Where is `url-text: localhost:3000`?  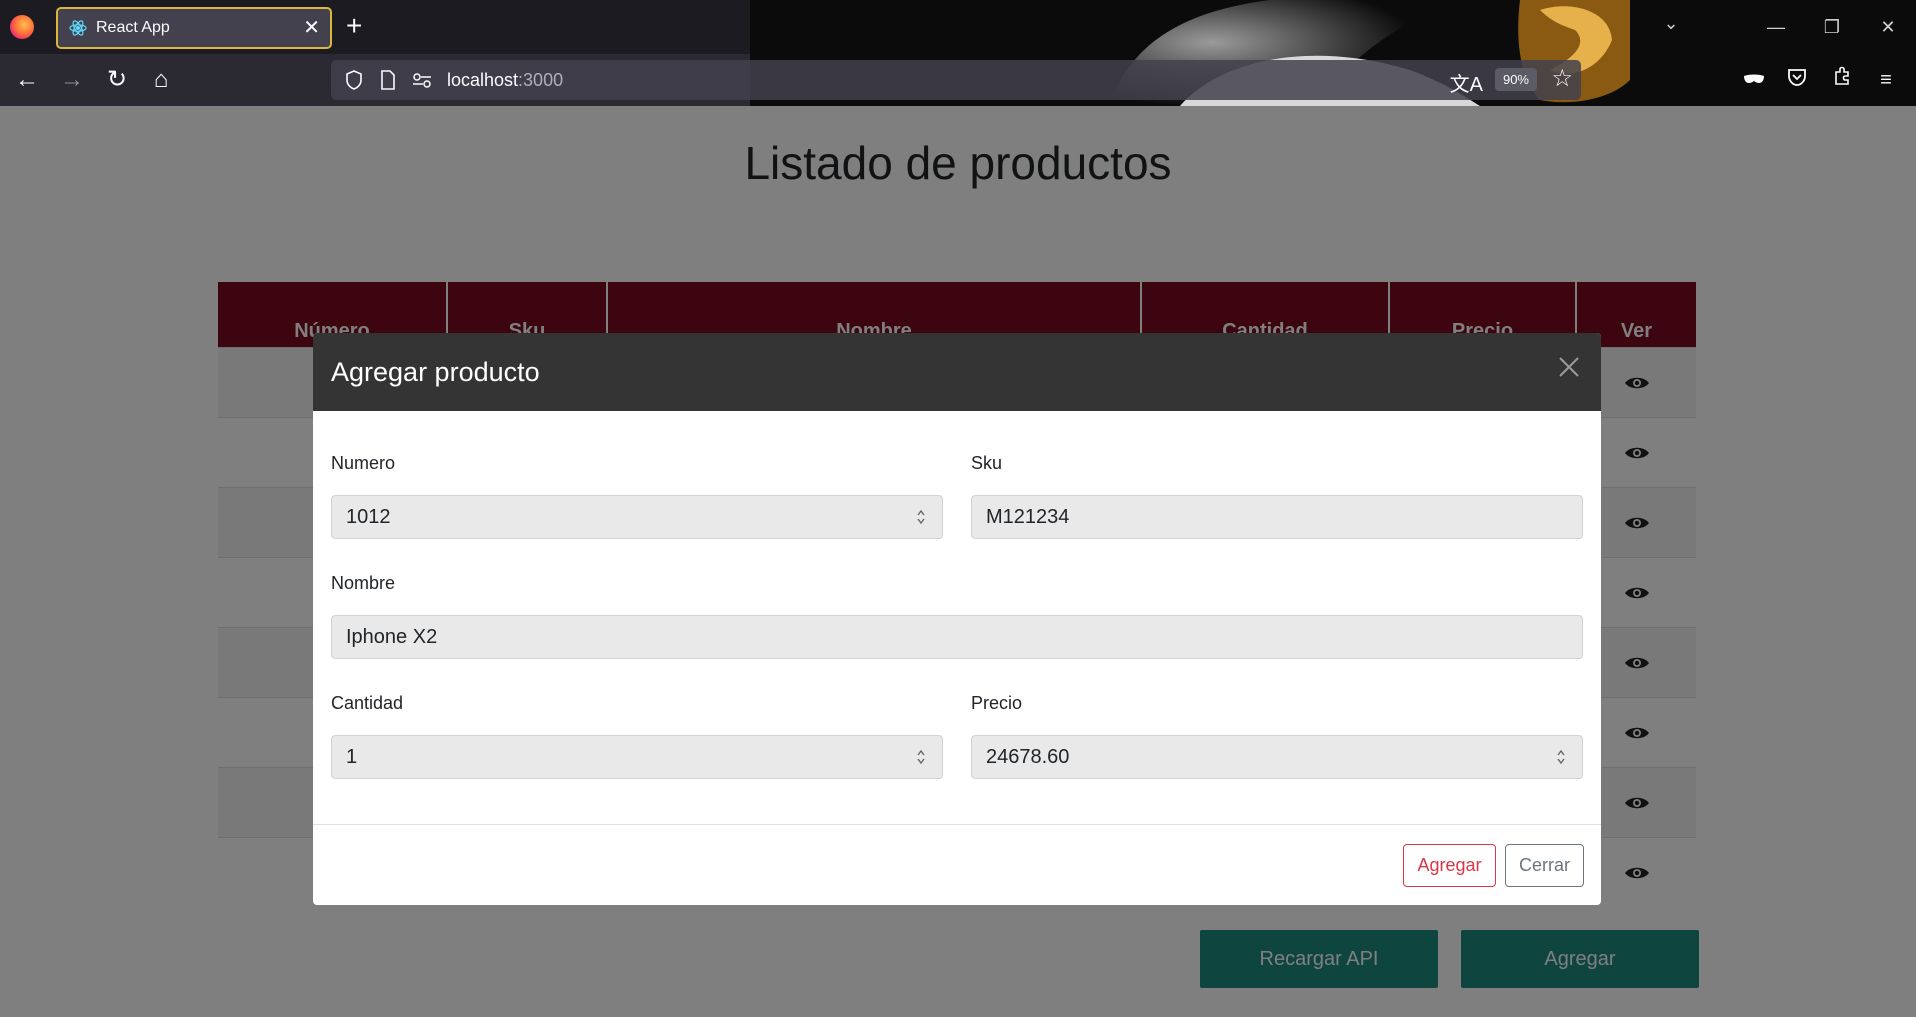
url-text: localhost:3000 is located at coordinates (505, 80).